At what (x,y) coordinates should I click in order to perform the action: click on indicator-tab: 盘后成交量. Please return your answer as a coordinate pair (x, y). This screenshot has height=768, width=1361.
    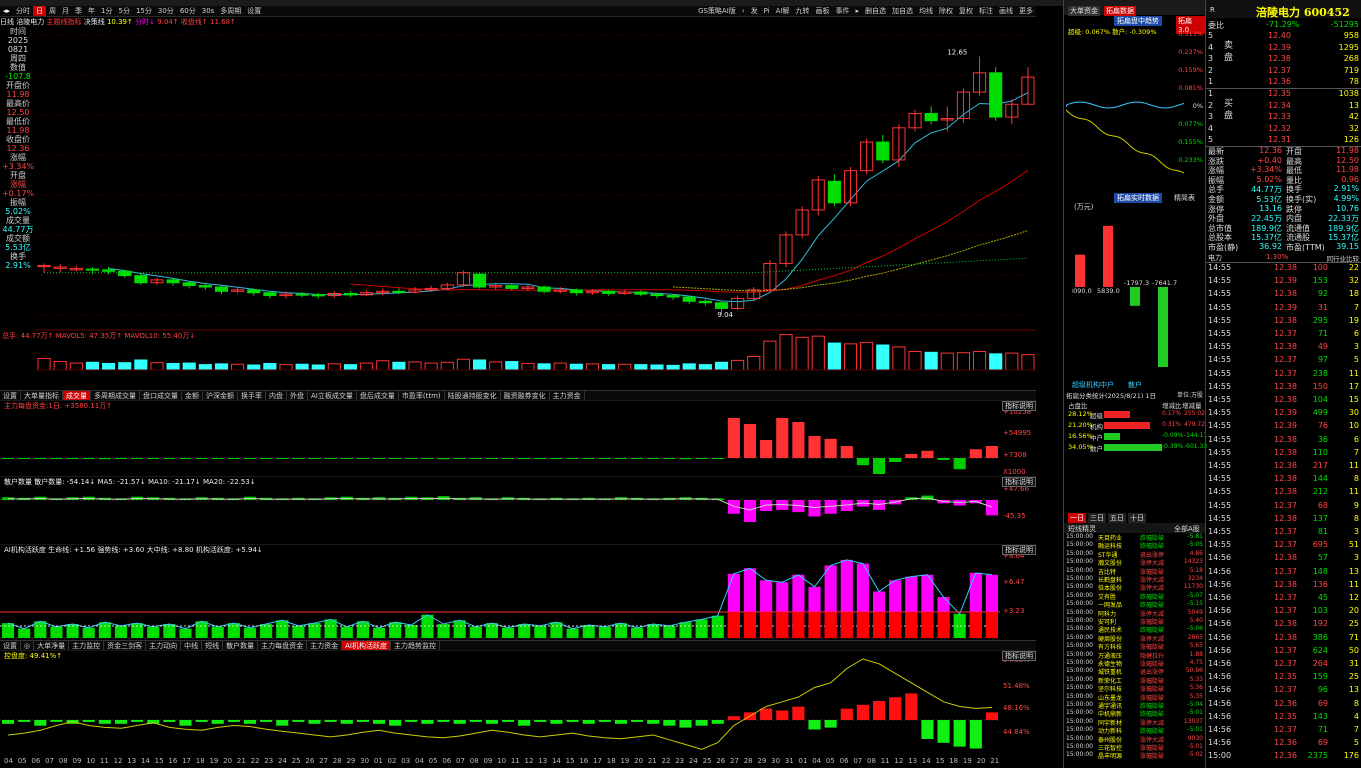
    Looking at the image, I should click on (378, 395).